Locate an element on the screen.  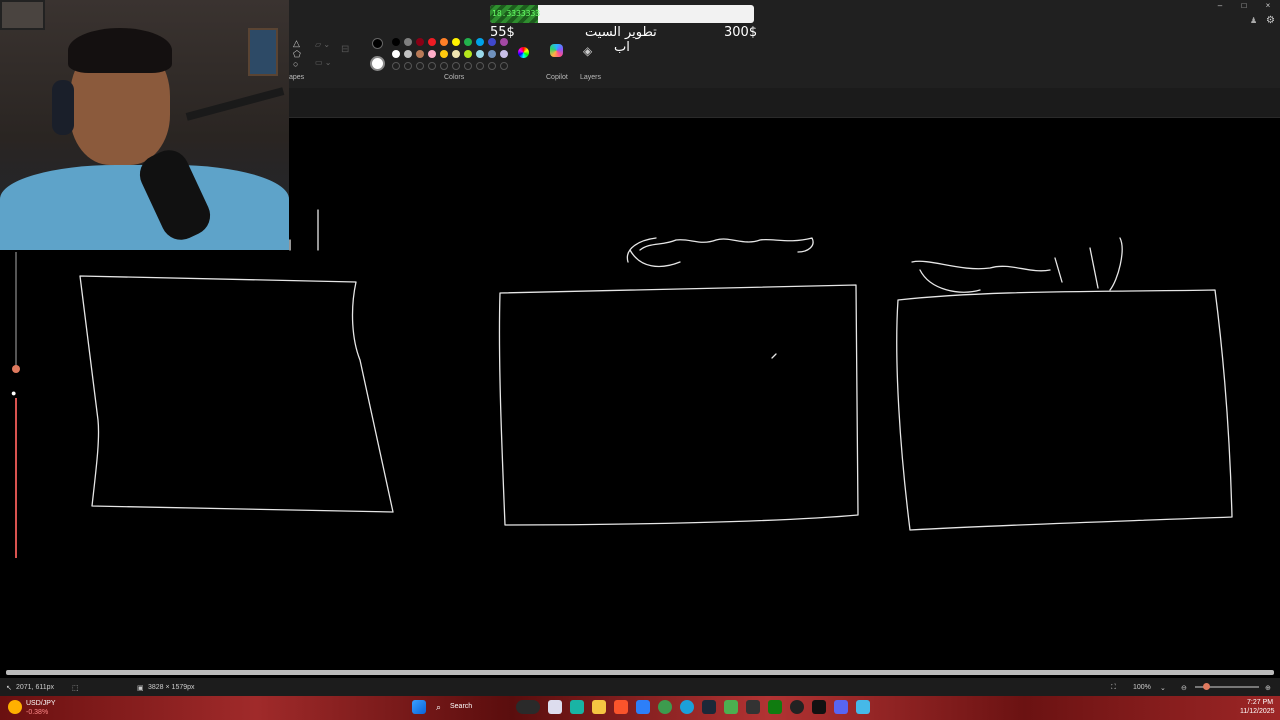
canvas-size: 3828 × 1579px is located at coordinates (171, 687).